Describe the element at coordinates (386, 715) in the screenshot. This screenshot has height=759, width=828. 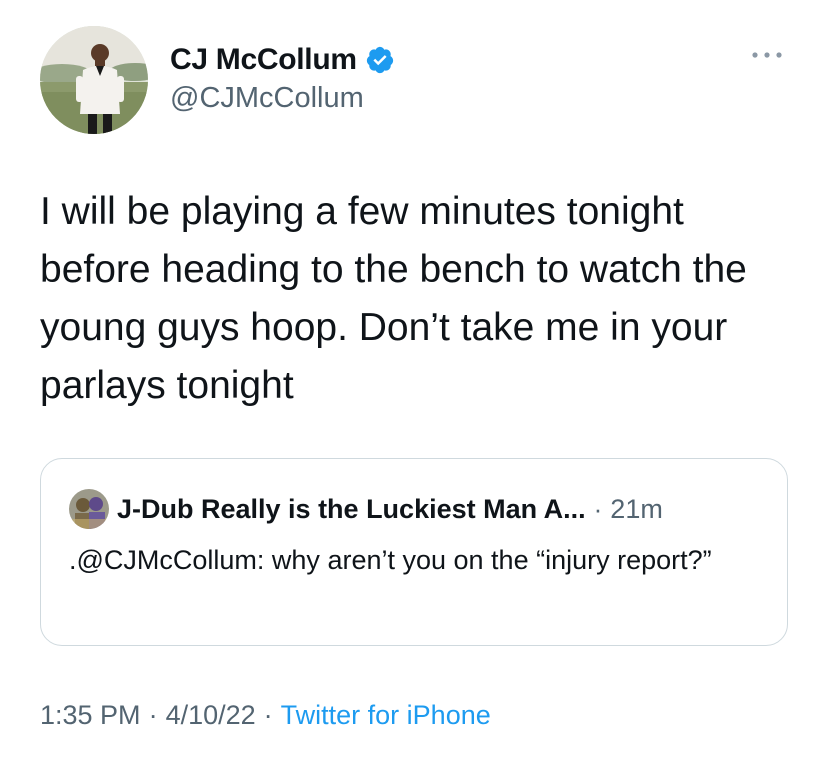
I see `tweet-source-link: Twitter for iPhone` at that location.